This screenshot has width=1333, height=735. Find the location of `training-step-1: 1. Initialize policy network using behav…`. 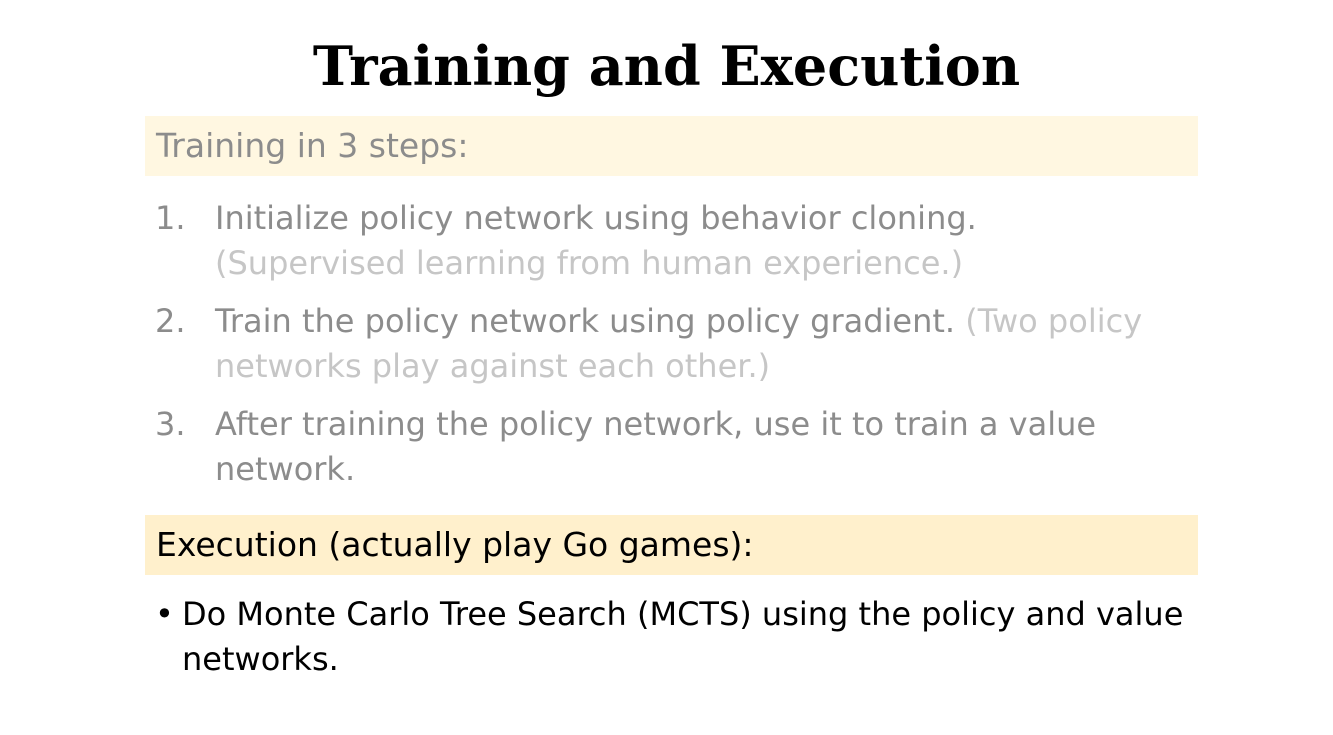

training-step-1: 1. Initialize policy network using behav… is located at coordinates (672, 241).